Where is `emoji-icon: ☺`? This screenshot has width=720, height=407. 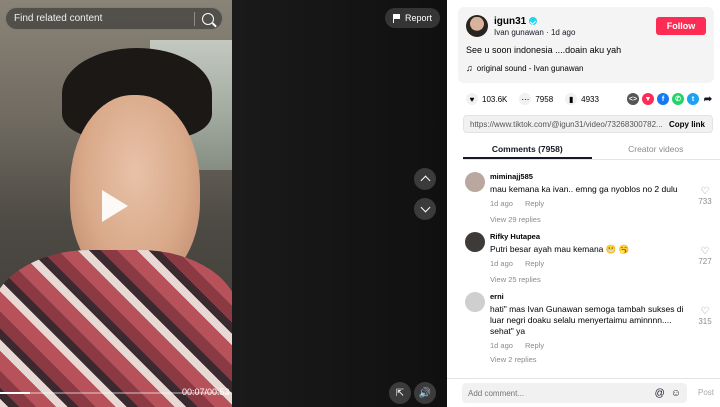 emoji-icon: ☺ is located at coordinates (676, 393).